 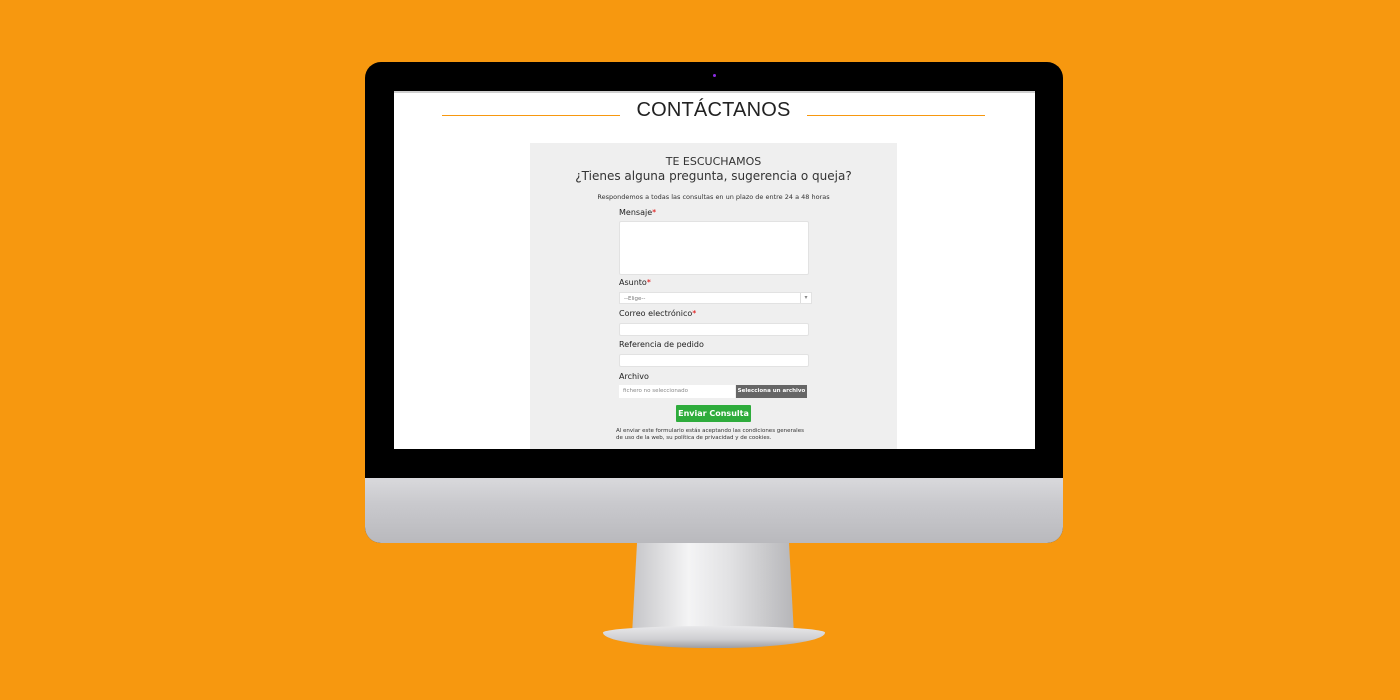 I want to click on file-name-display: fichero no seleccionado, so click(x=677, y=391).